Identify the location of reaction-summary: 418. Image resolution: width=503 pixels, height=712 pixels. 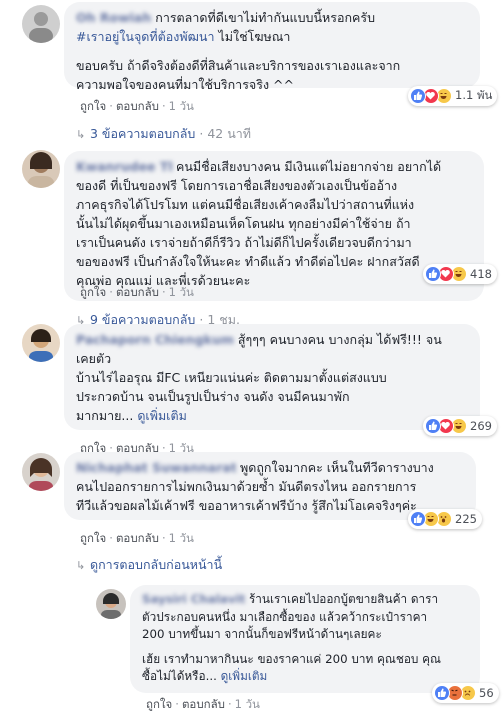
(460, 274).